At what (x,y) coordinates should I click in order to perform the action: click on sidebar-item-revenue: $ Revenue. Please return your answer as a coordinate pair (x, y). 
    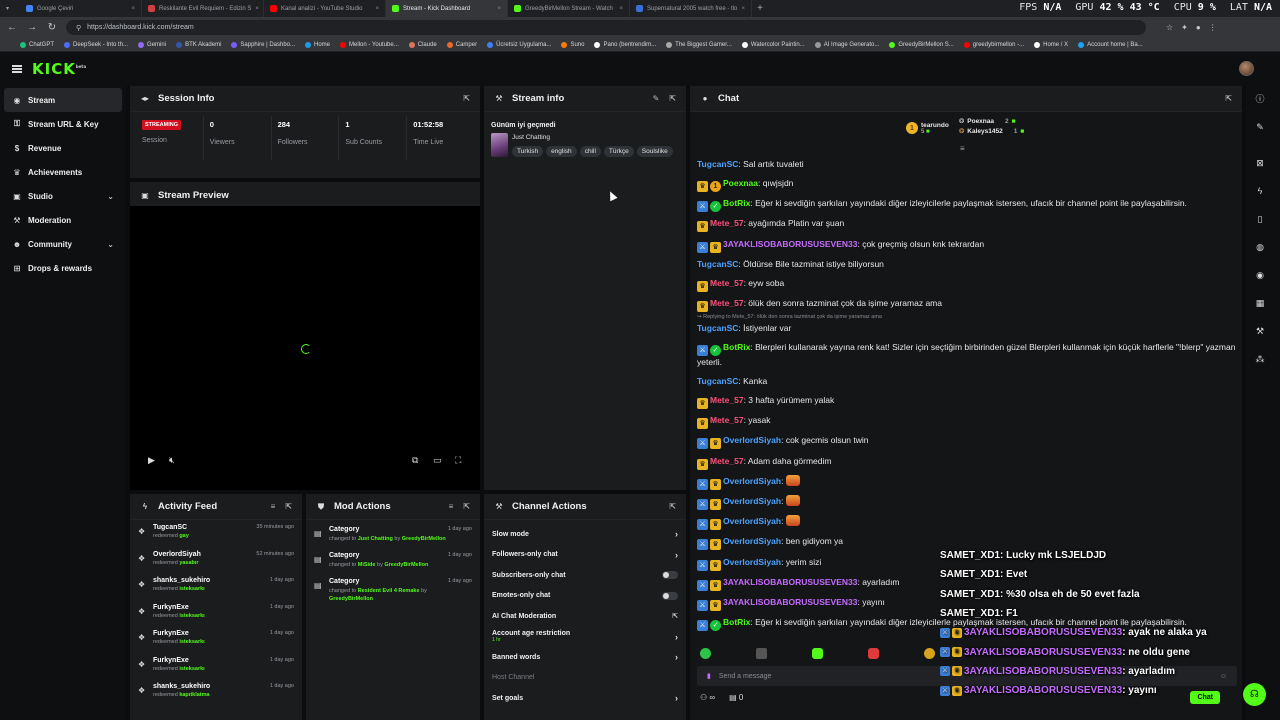
    Looking at the image, I should click on (63, 148).